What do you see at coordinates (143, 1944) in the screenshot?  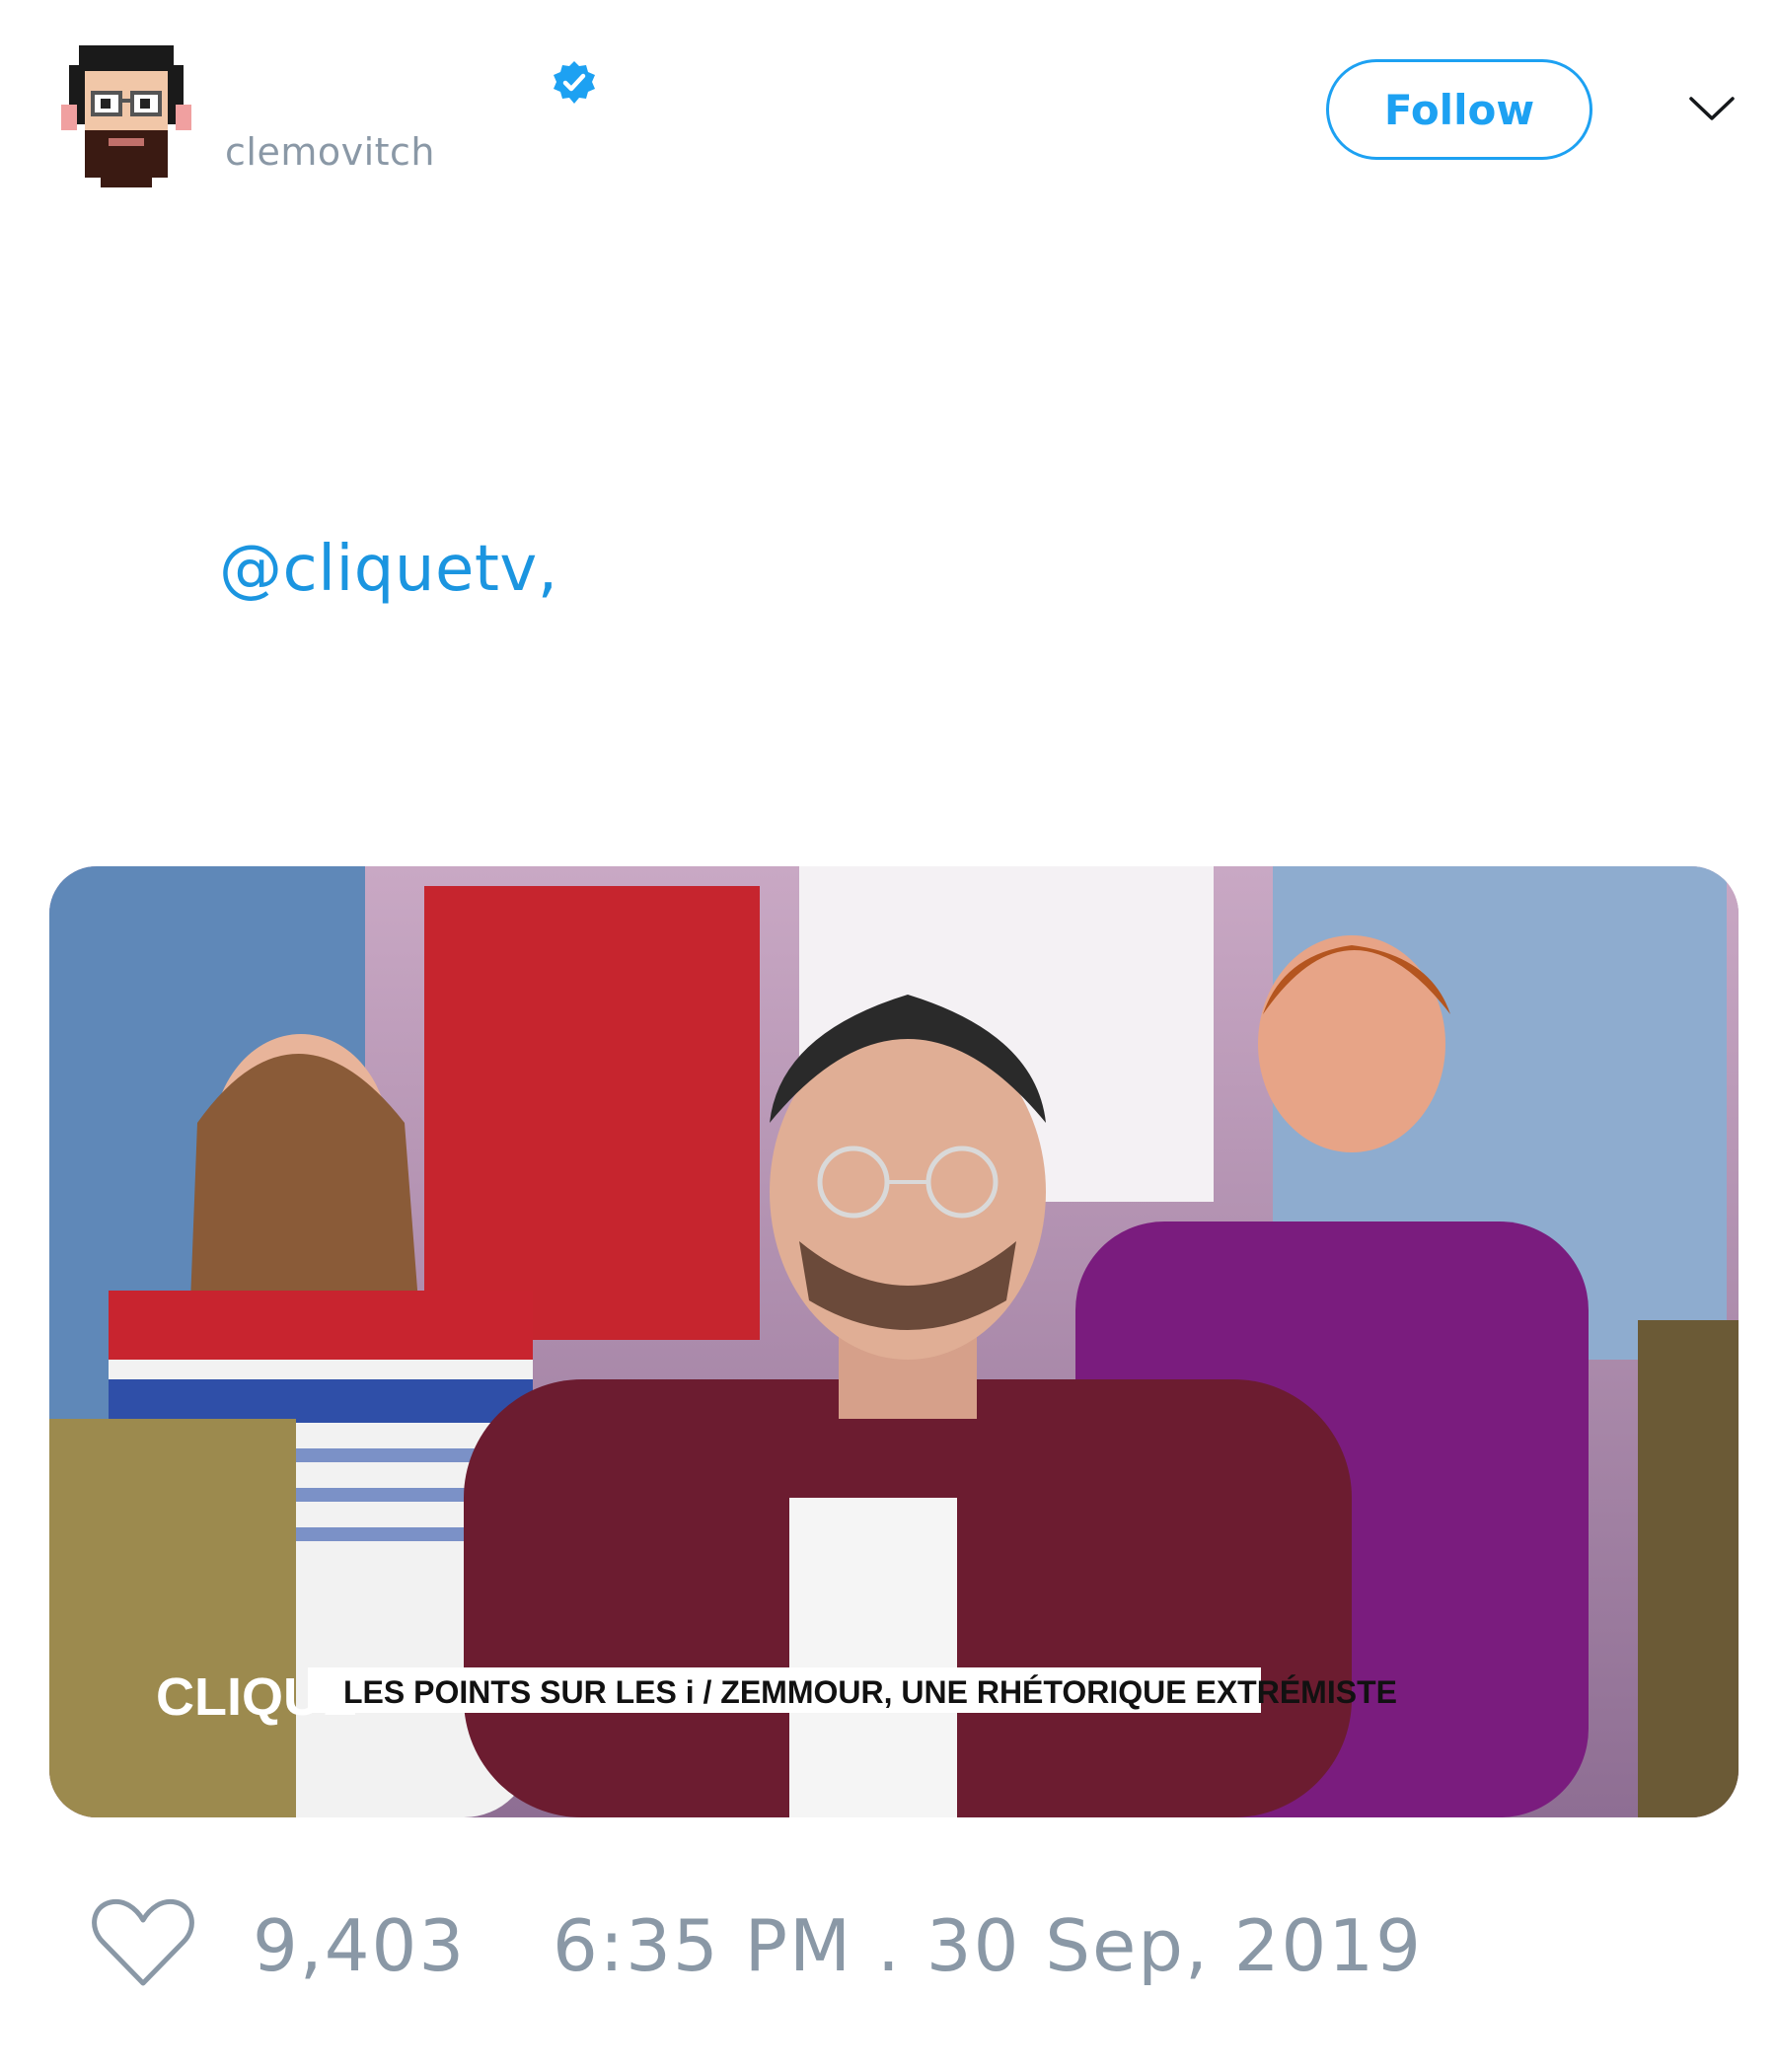 I see `heart-icon` at bounding box center [143, 1944].